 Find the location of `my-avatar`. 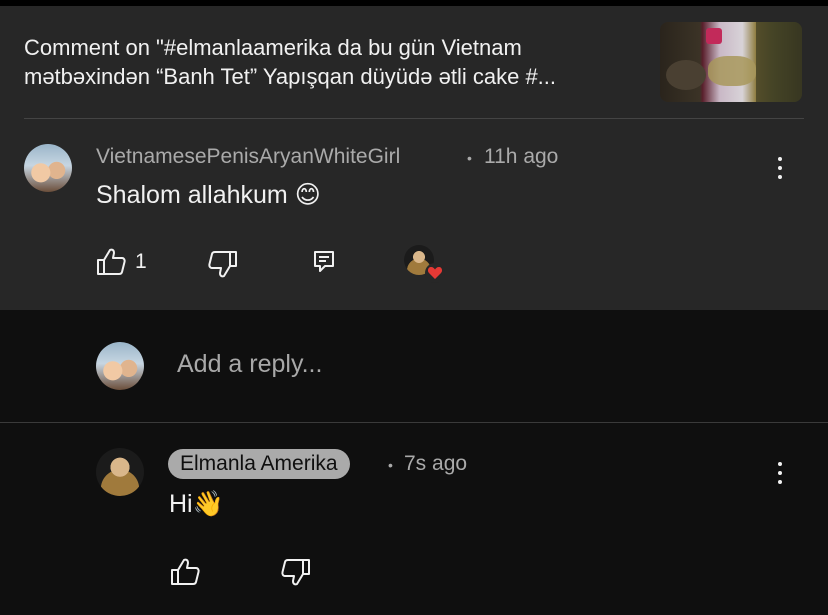

my-avatar is located at coordinates (120, 366).